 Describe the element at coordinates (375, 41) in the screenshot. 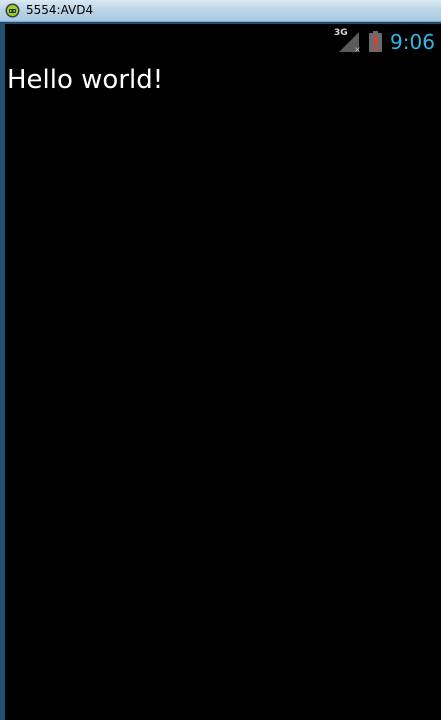

I see `battery-alert-icon` at that location.